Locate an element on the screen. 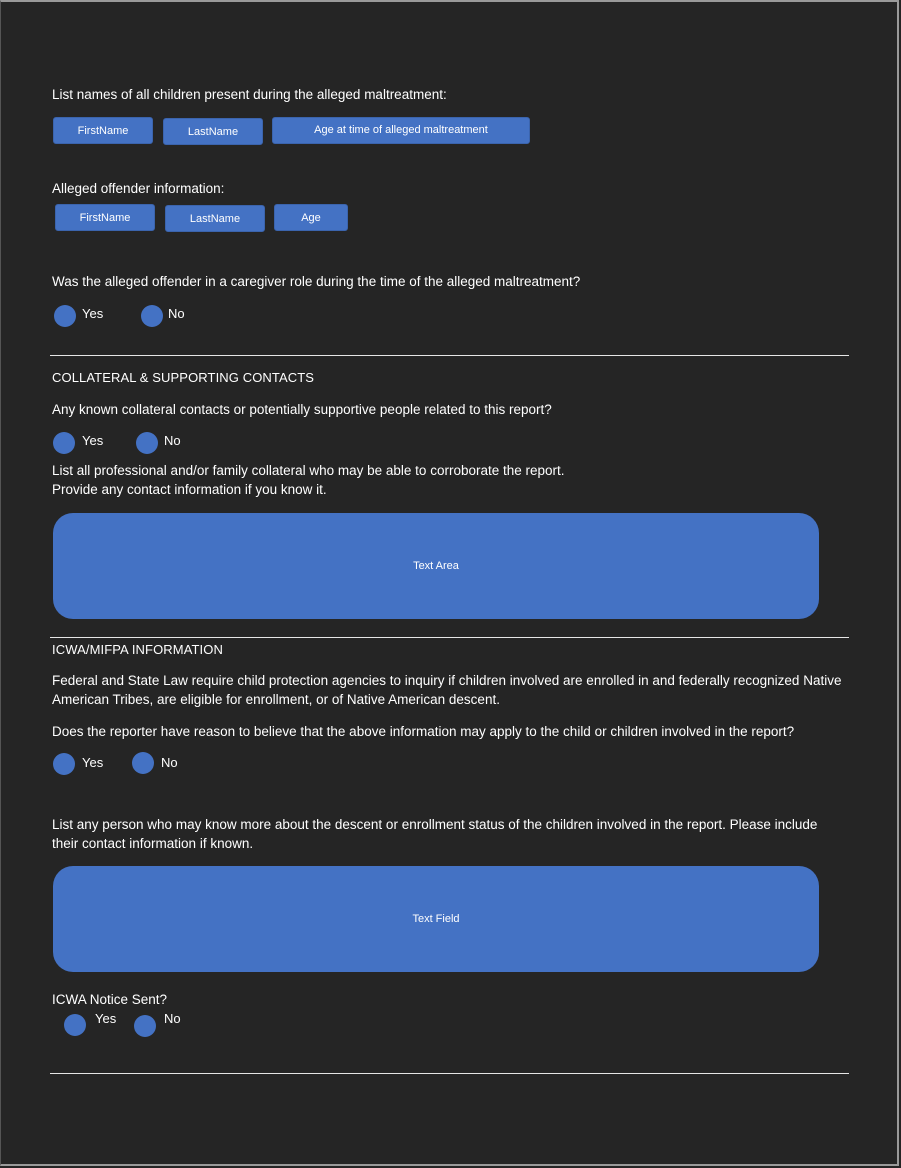 Image resolution: width=901 pixels, height=1168 pixels. offender-label: Alleged offender information: is located at coordinates (138, 188).